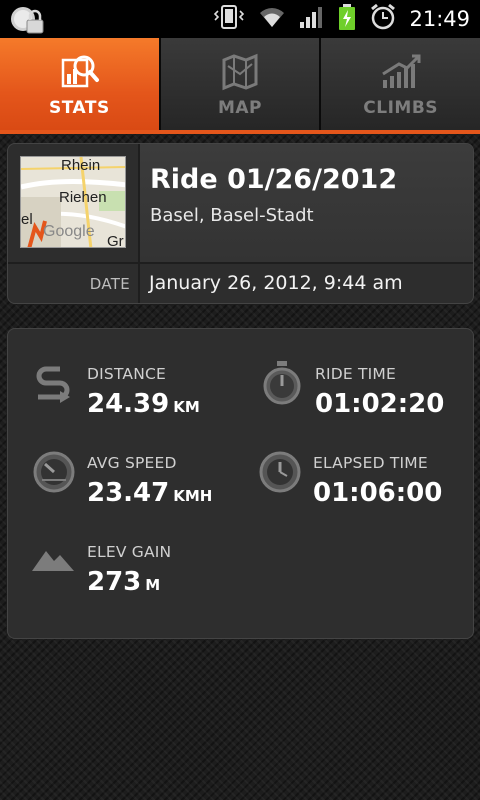 This screenshot has width=480, height=800. Describe the element at coordinates (306, 203) in the screenshot. I see `ride-header: Ride 01/26/2012 Basel, Basel-Stadt` at that location.